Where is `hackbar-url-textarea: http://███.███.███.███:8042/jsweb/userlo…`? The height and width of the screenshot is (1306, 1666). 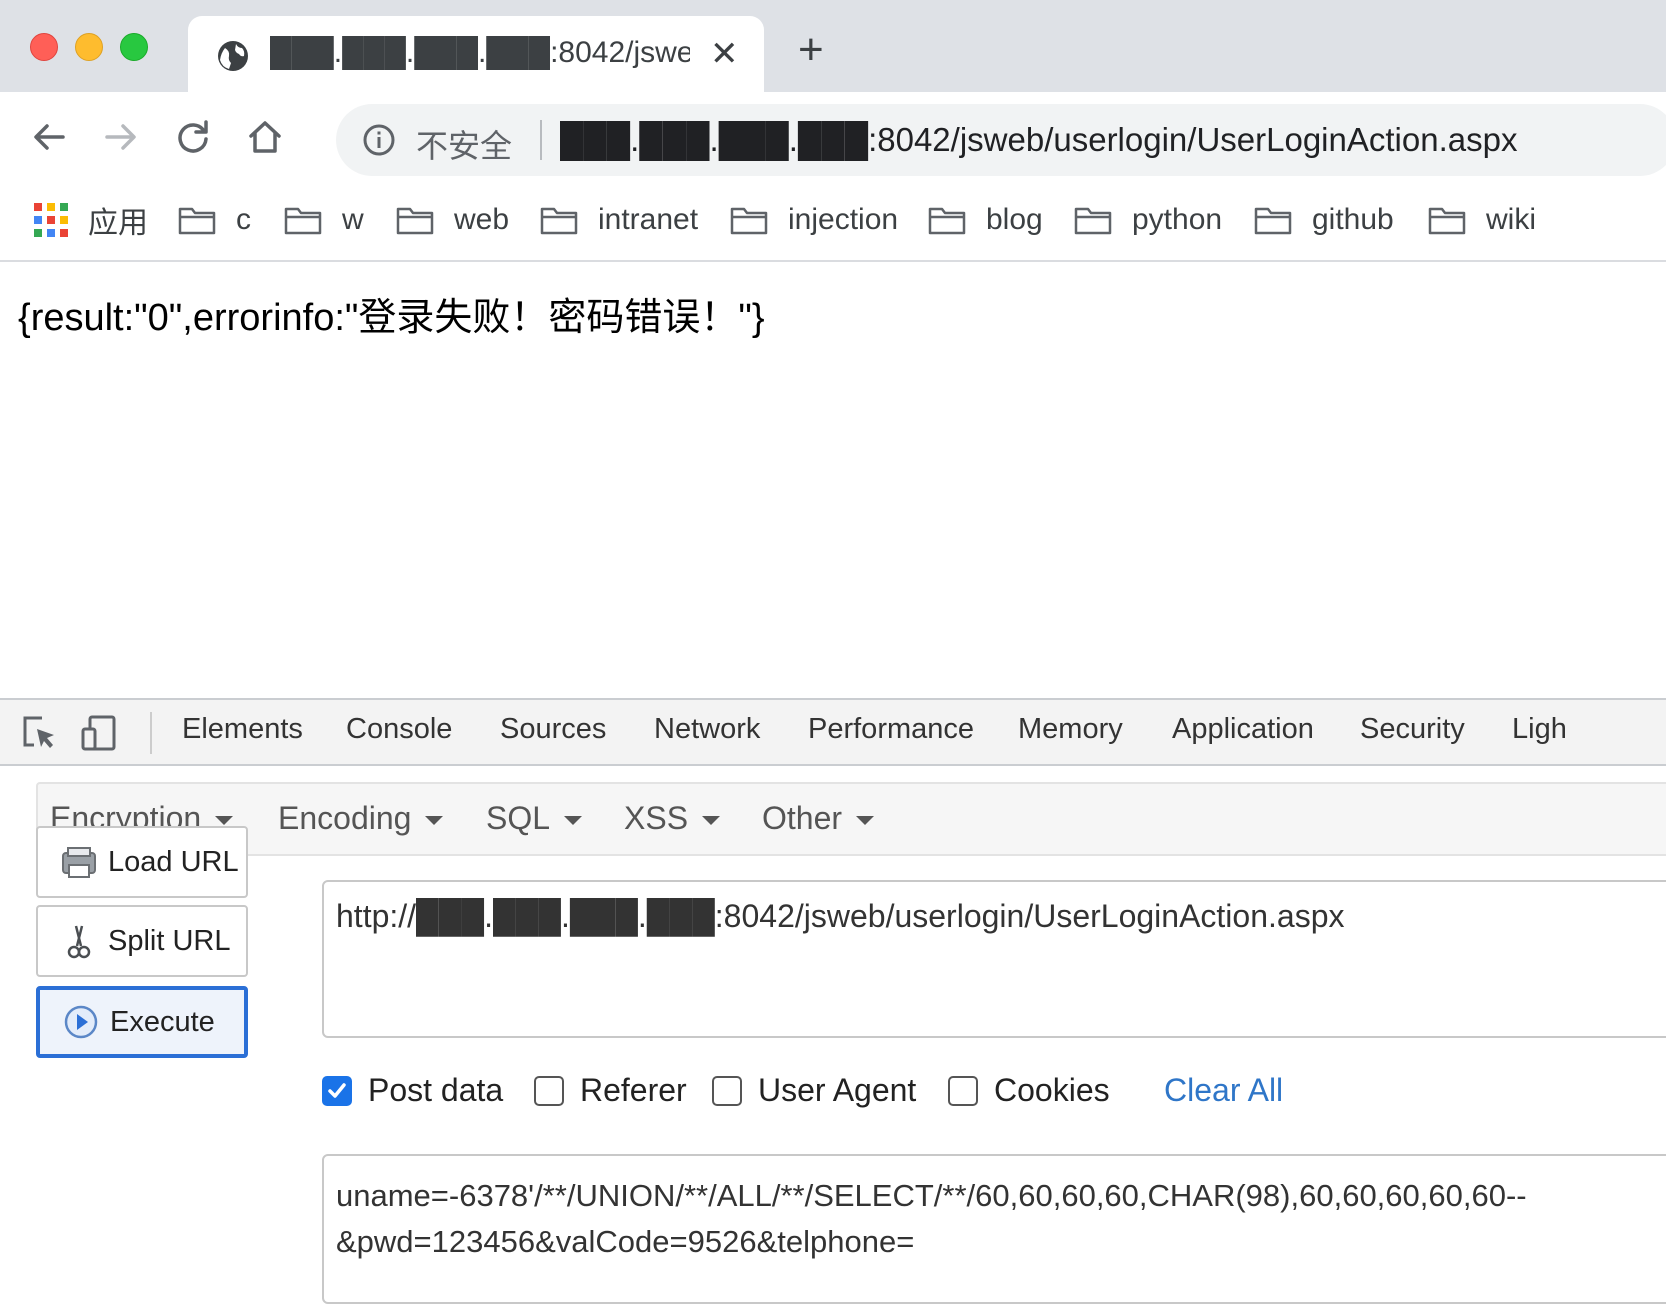
hackbar-url-textarea: http://███.███.███.███:8042/jsweb/userlo… is located at coordinates (994, 959).